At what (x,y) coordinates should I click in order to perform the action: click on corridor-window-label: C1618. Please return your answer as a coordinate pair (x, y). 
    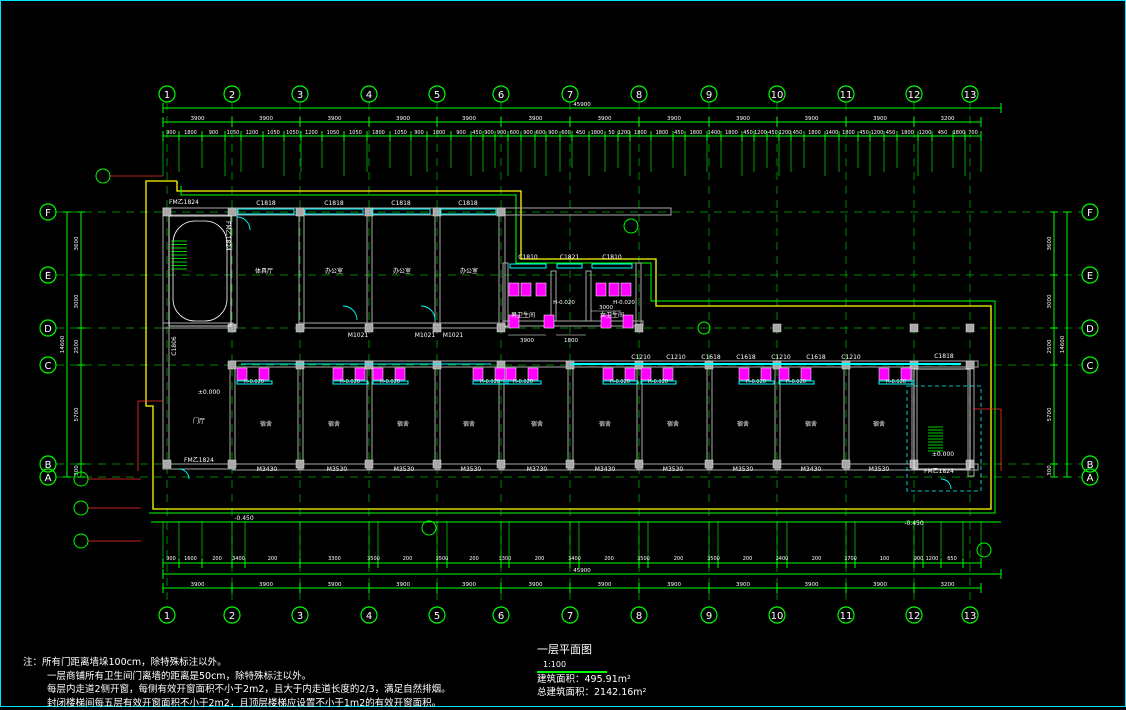
    Looking at the image, I should click on (711, 357).